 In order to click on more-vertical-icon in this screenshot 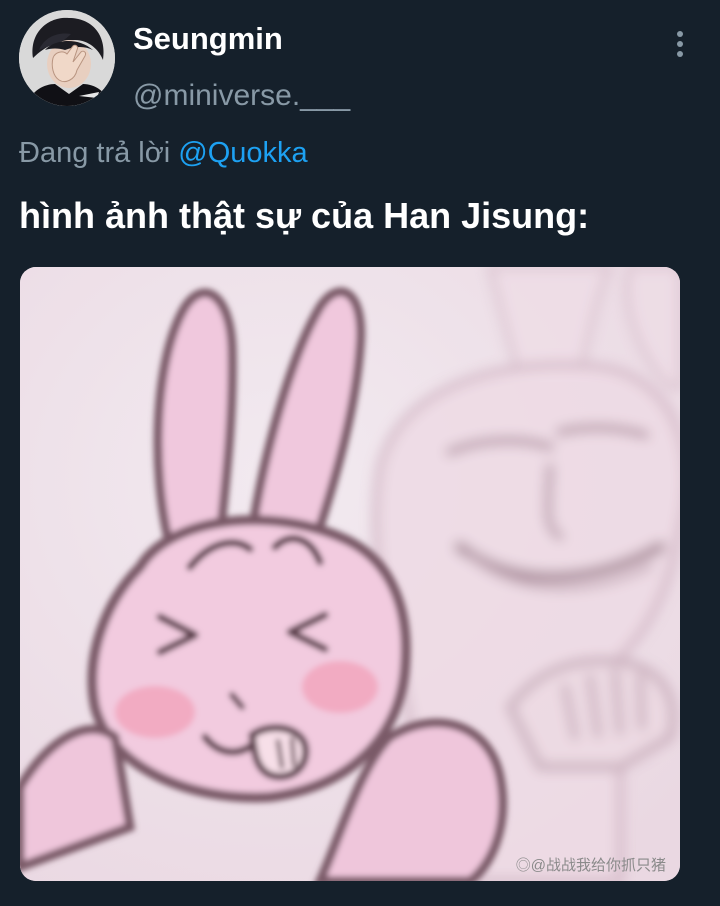, I will do `click(680, 44)`.